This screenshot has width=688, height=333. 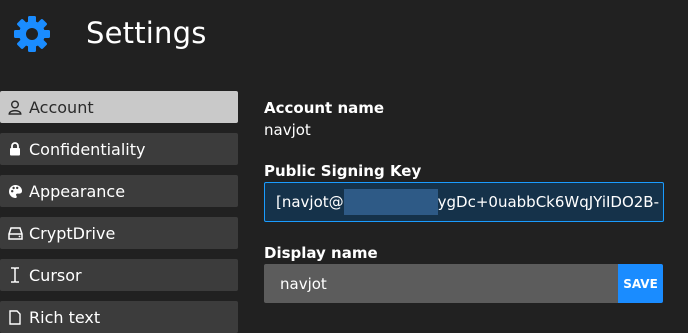 I want to click on sidebar-item-appearance: Appearance, so click(x=119, y=191).